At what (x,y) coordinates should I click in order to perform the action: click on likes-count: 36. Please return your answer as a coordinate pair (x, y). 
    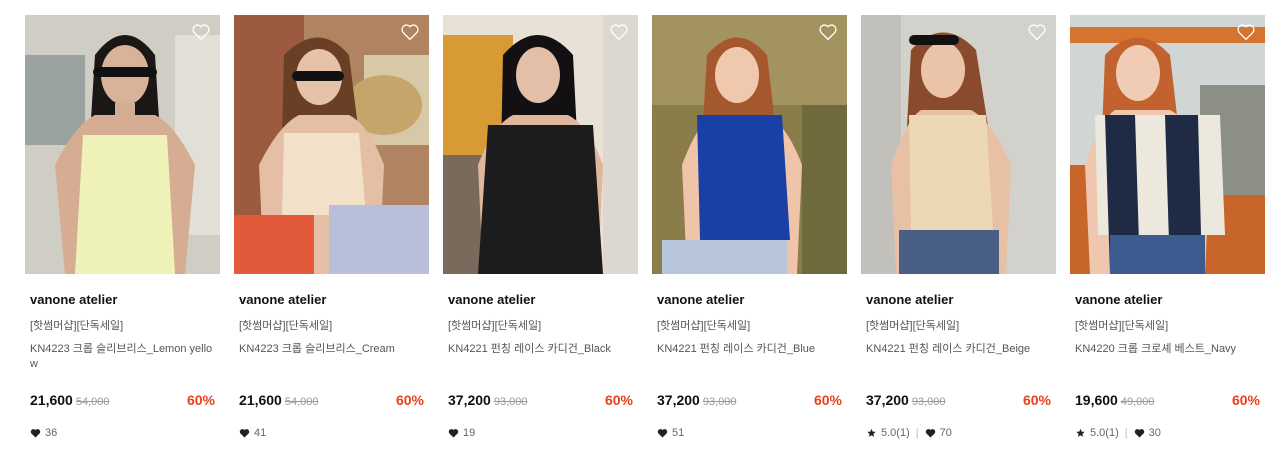
    Looking at the image, I should click on (51, 433).